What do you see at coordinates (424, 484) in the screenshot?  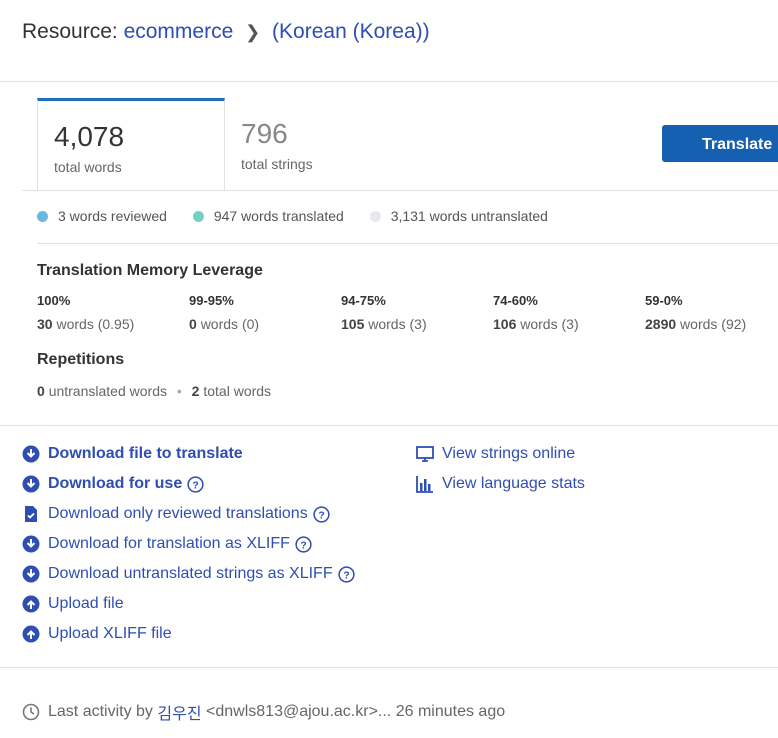 I see `bar-chart-icon` at bounding box center [424, 484].